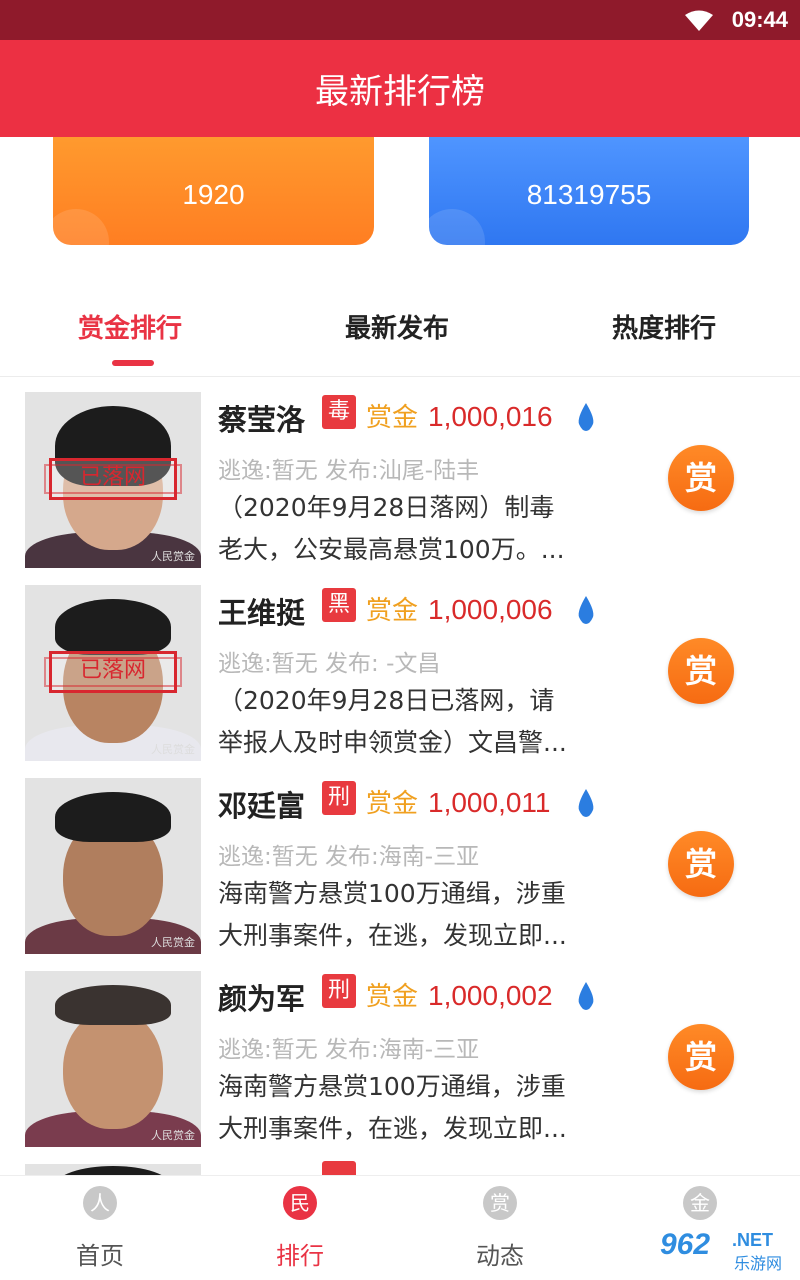 This screenshot has height=1280, width=800. What do you see at coordinates (500, 1203) in the screenshot?
I see `dynamics-icon: 赏` at bounding box center [500, 1203].